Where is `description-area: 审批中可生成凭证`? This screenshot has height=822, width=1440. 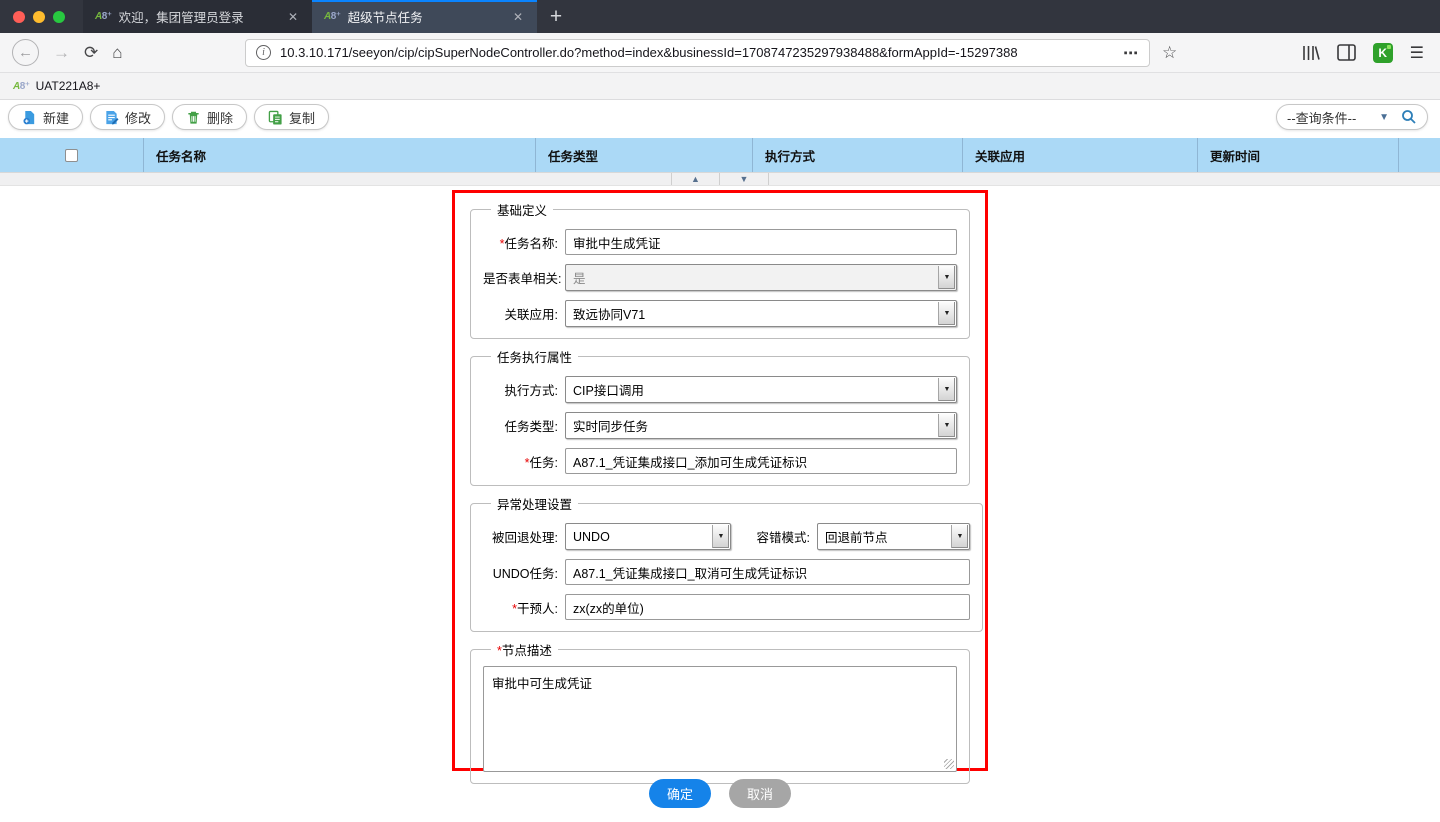 description-area: 审批中可生成凭证 is located at coordinates (720, 719).